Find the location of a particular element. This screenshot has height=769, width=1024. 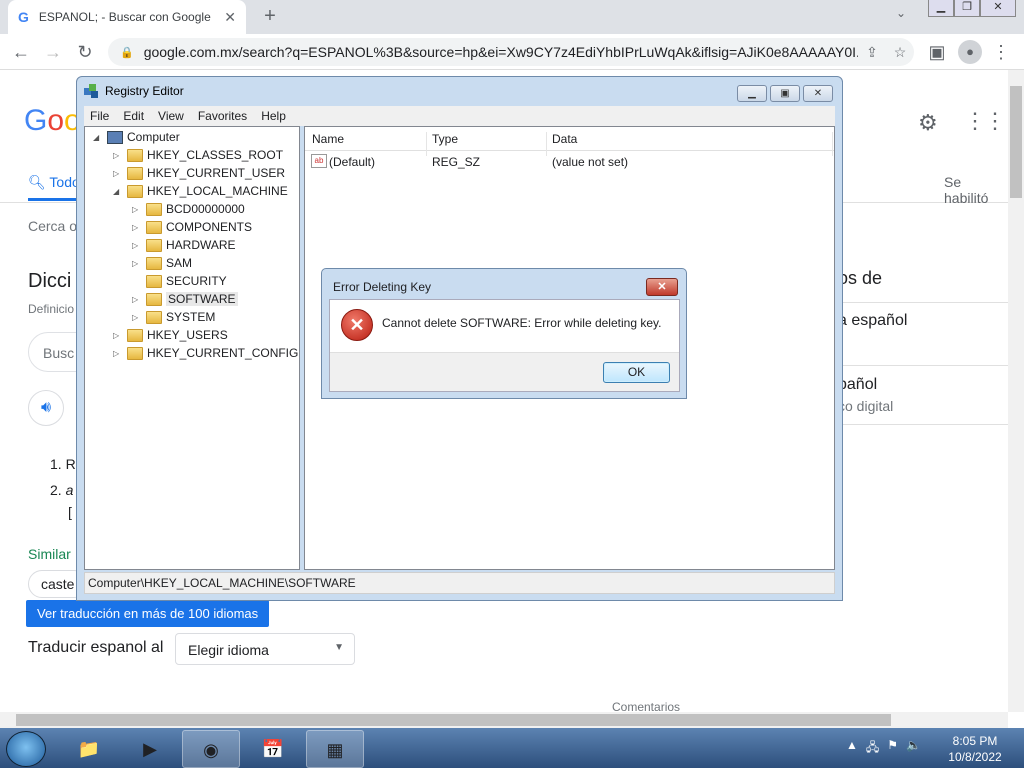

tree-item-components: ▷ COMPONENTS is located at coordinates (192, 227).